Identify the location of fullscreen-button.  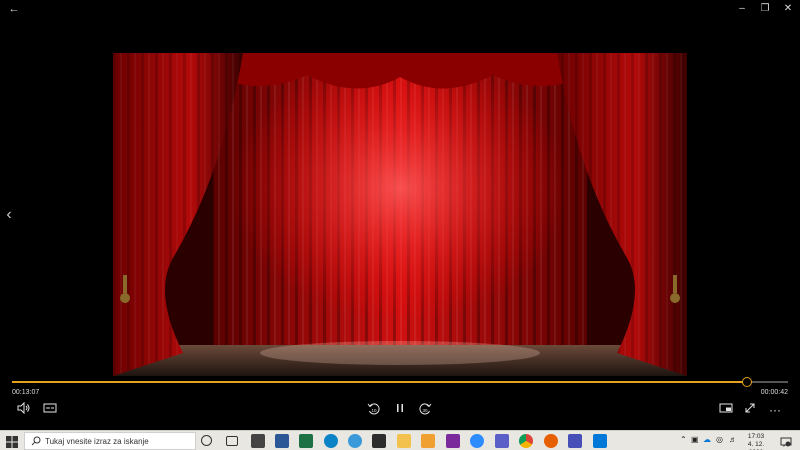
(750, 410).